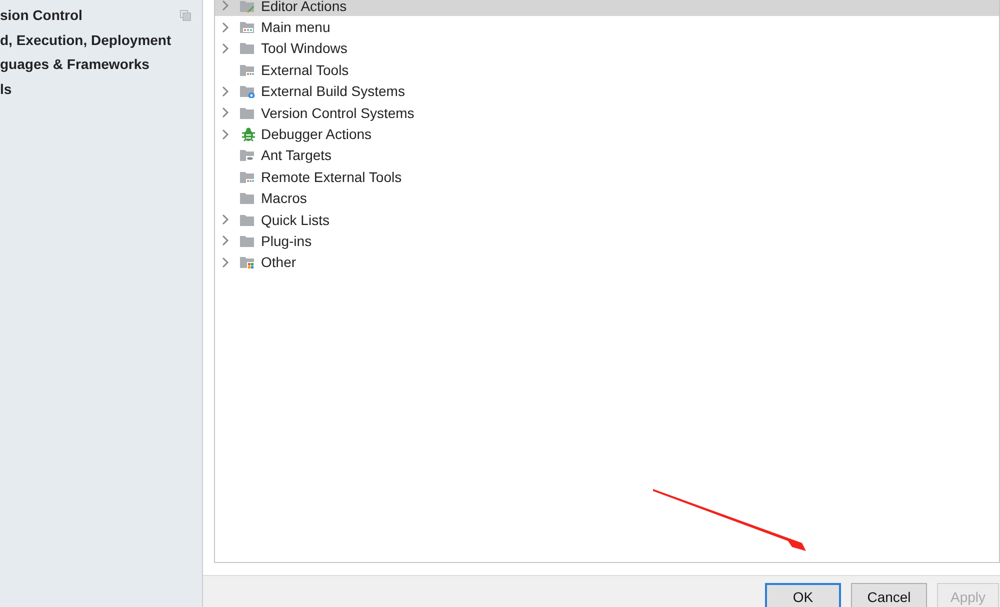 Image resolution: width=1000 pixels, height=607 pixels. Describe the element at coordinates (607, 263) in the screenshot. I see `tree-item: Other` at that location.